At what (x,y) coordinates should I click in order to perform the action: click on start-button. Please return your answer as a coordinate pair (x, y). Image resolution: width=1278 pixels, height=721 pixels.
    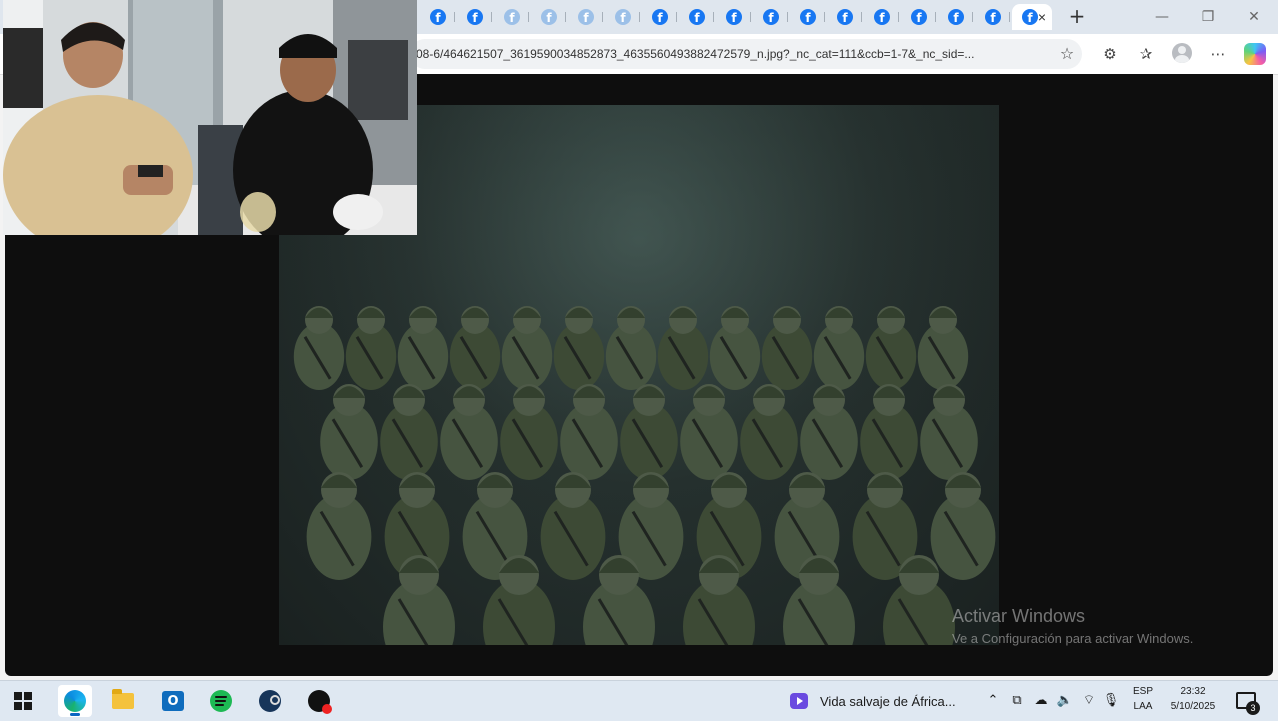
    Looking at the image, I should click on (23, 701).